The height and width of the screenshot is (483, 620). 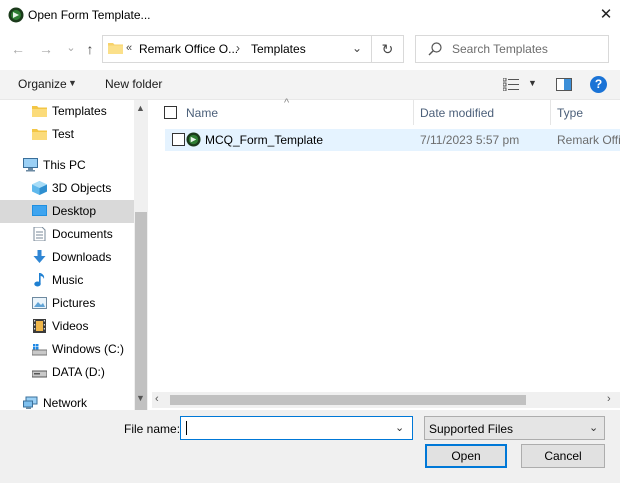 I want to click on refresh-button: ↻, so click(x=388, y=49).